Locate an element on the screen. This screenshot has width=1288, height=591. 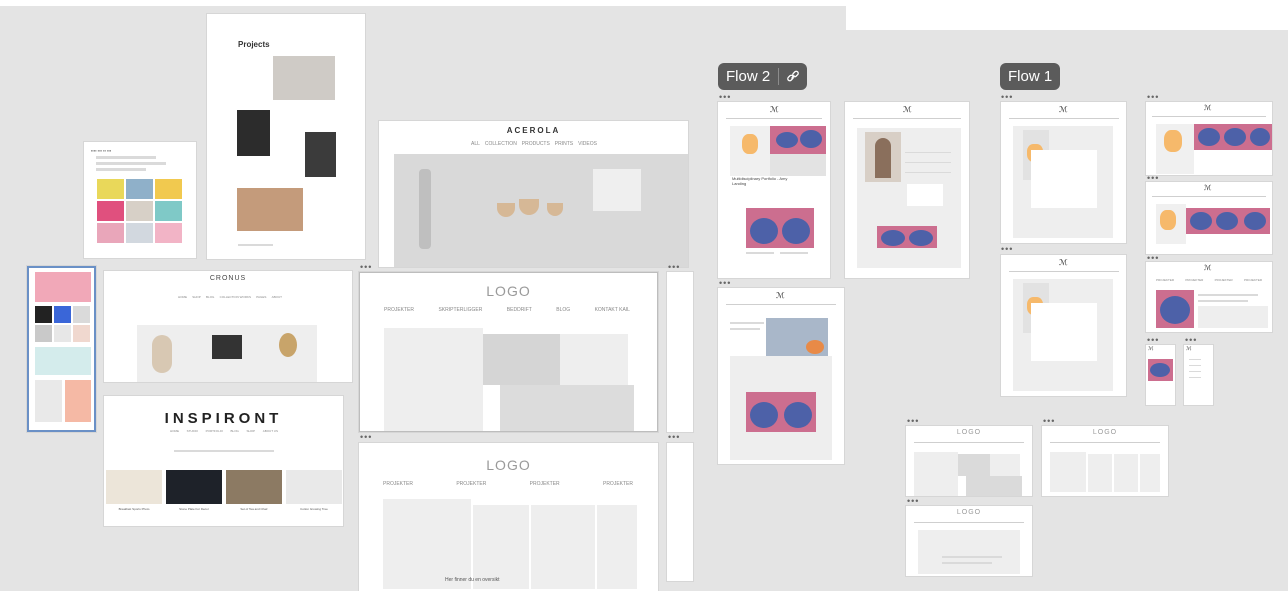
inspiront-nav: HOME STUDIO PORTFOLIO BLOG SHOP ABOUT US is located at coordinates (224, 431).